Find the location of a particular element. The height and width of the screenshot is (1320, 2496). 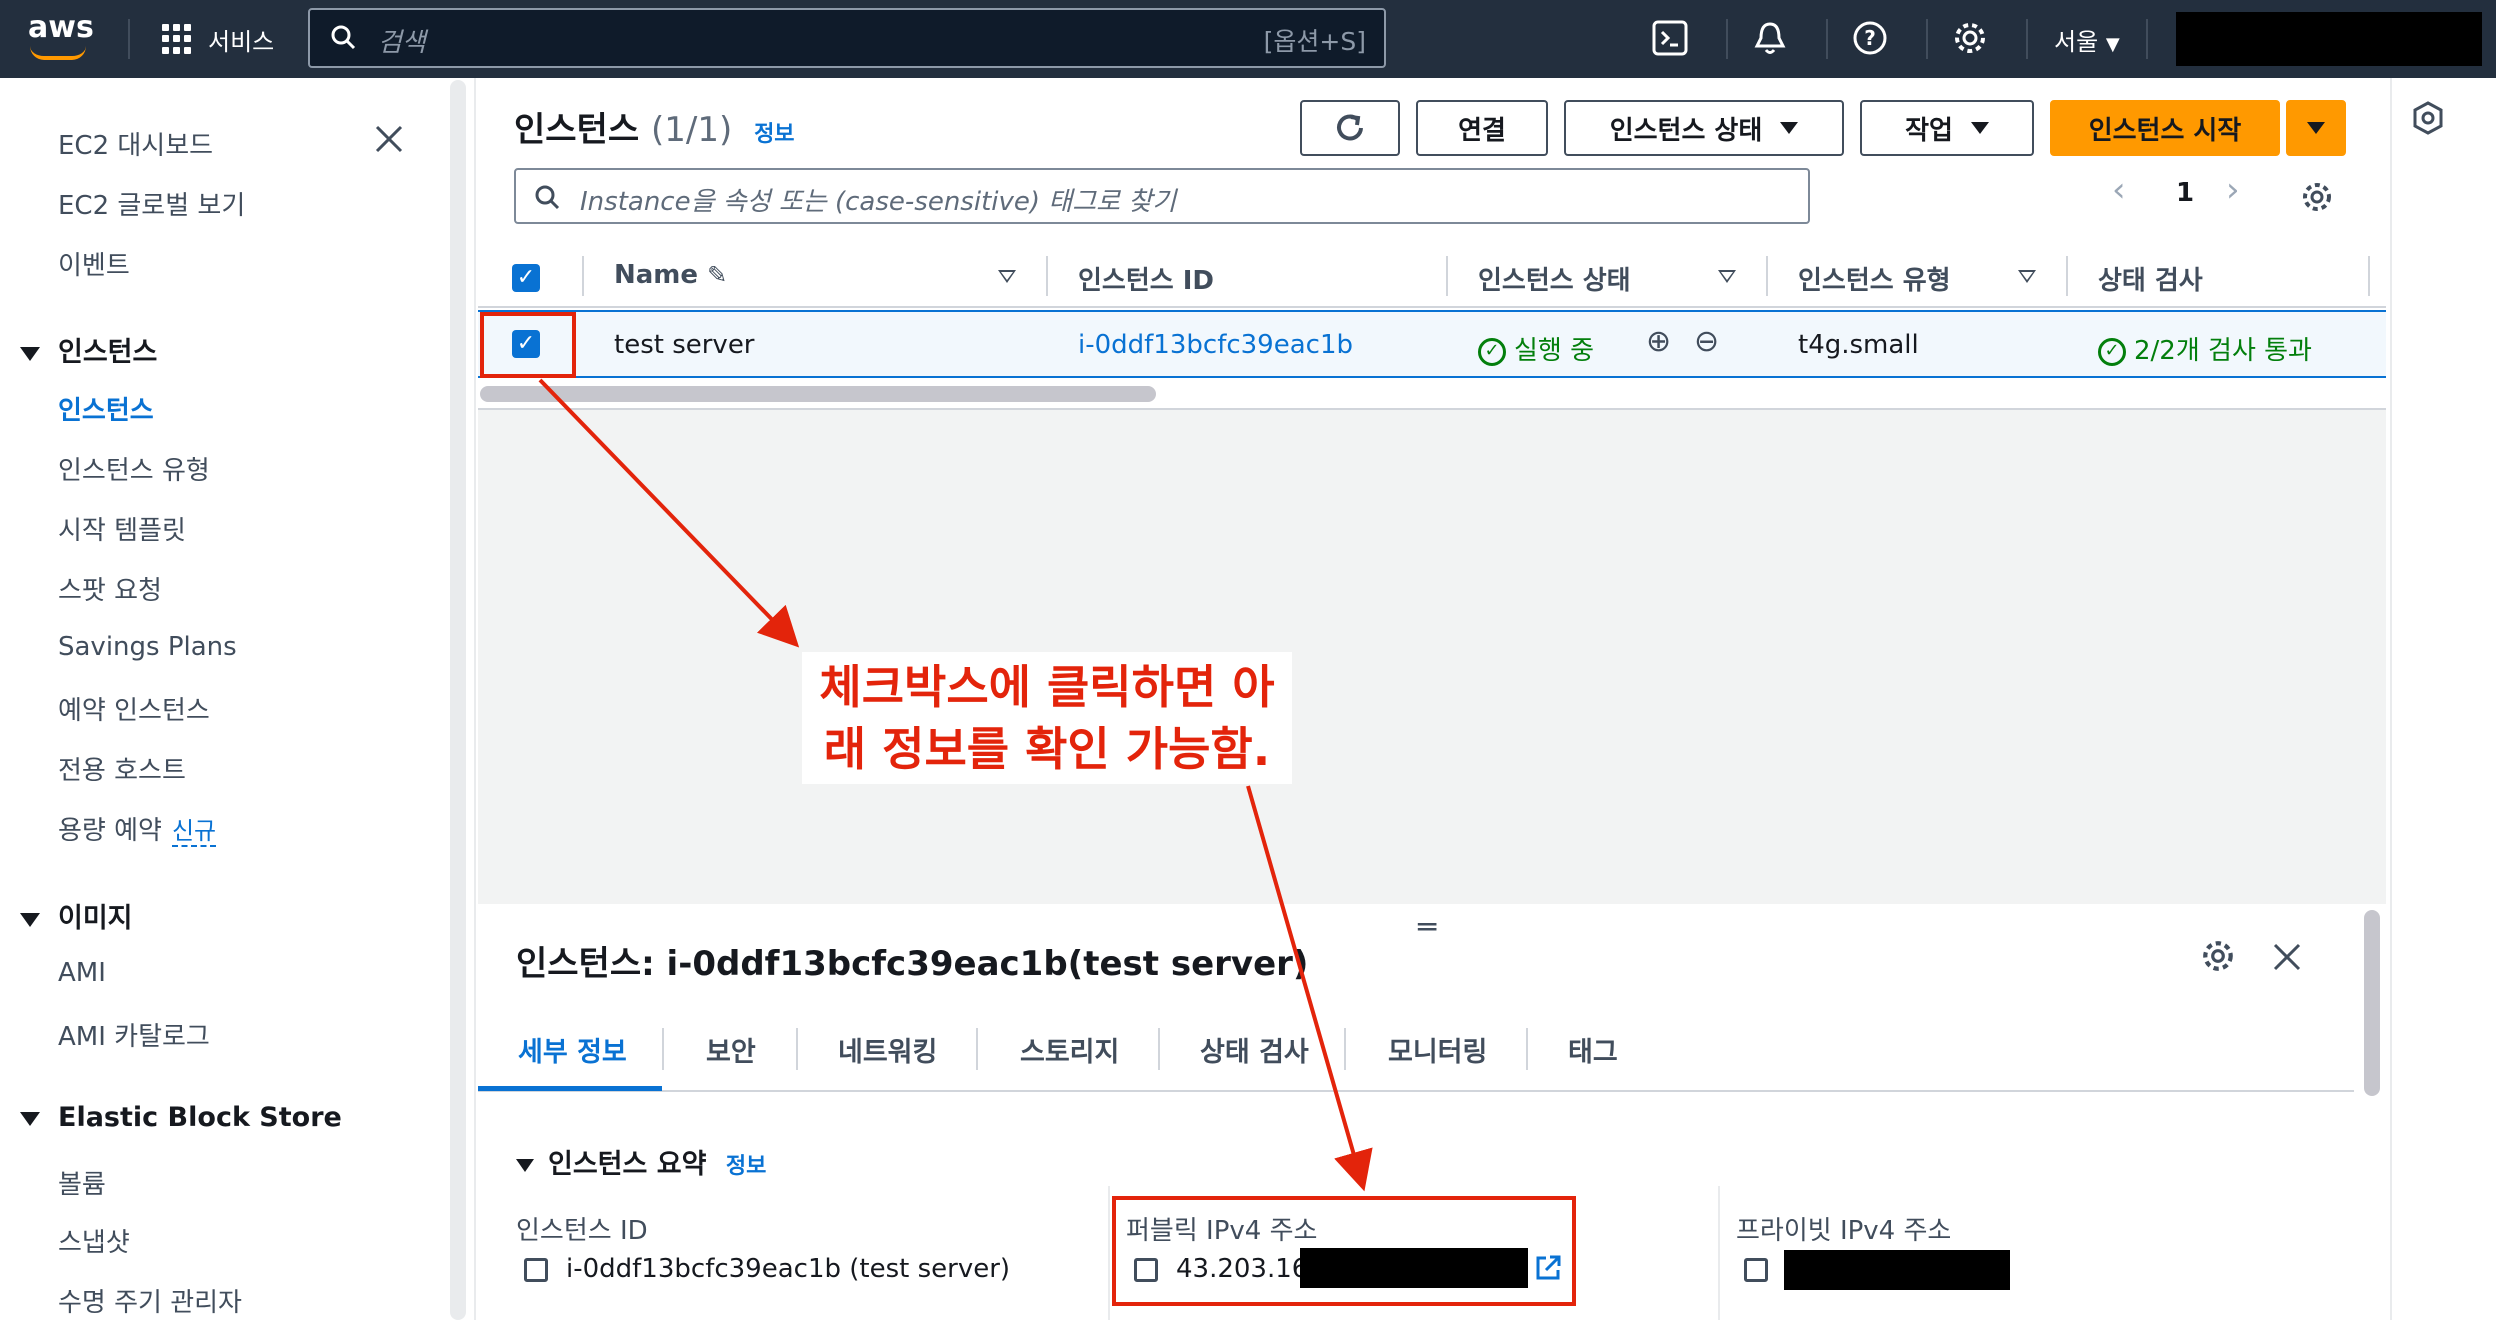

callout-line-1: 체크박스에 클릭하면 아 is located at coordinates (1047, 687).